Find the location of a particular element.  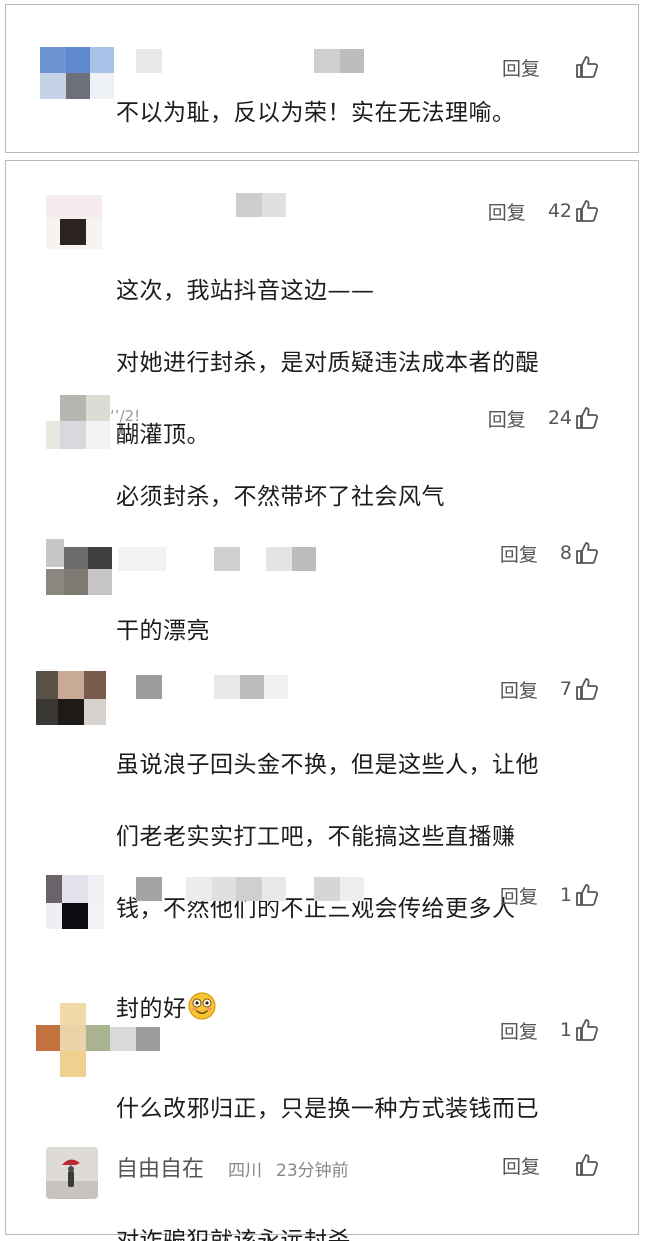

comment-item: 回复 不以为耻，反以为荣！实在无法理喻。 is located at coordinates (322, 79).